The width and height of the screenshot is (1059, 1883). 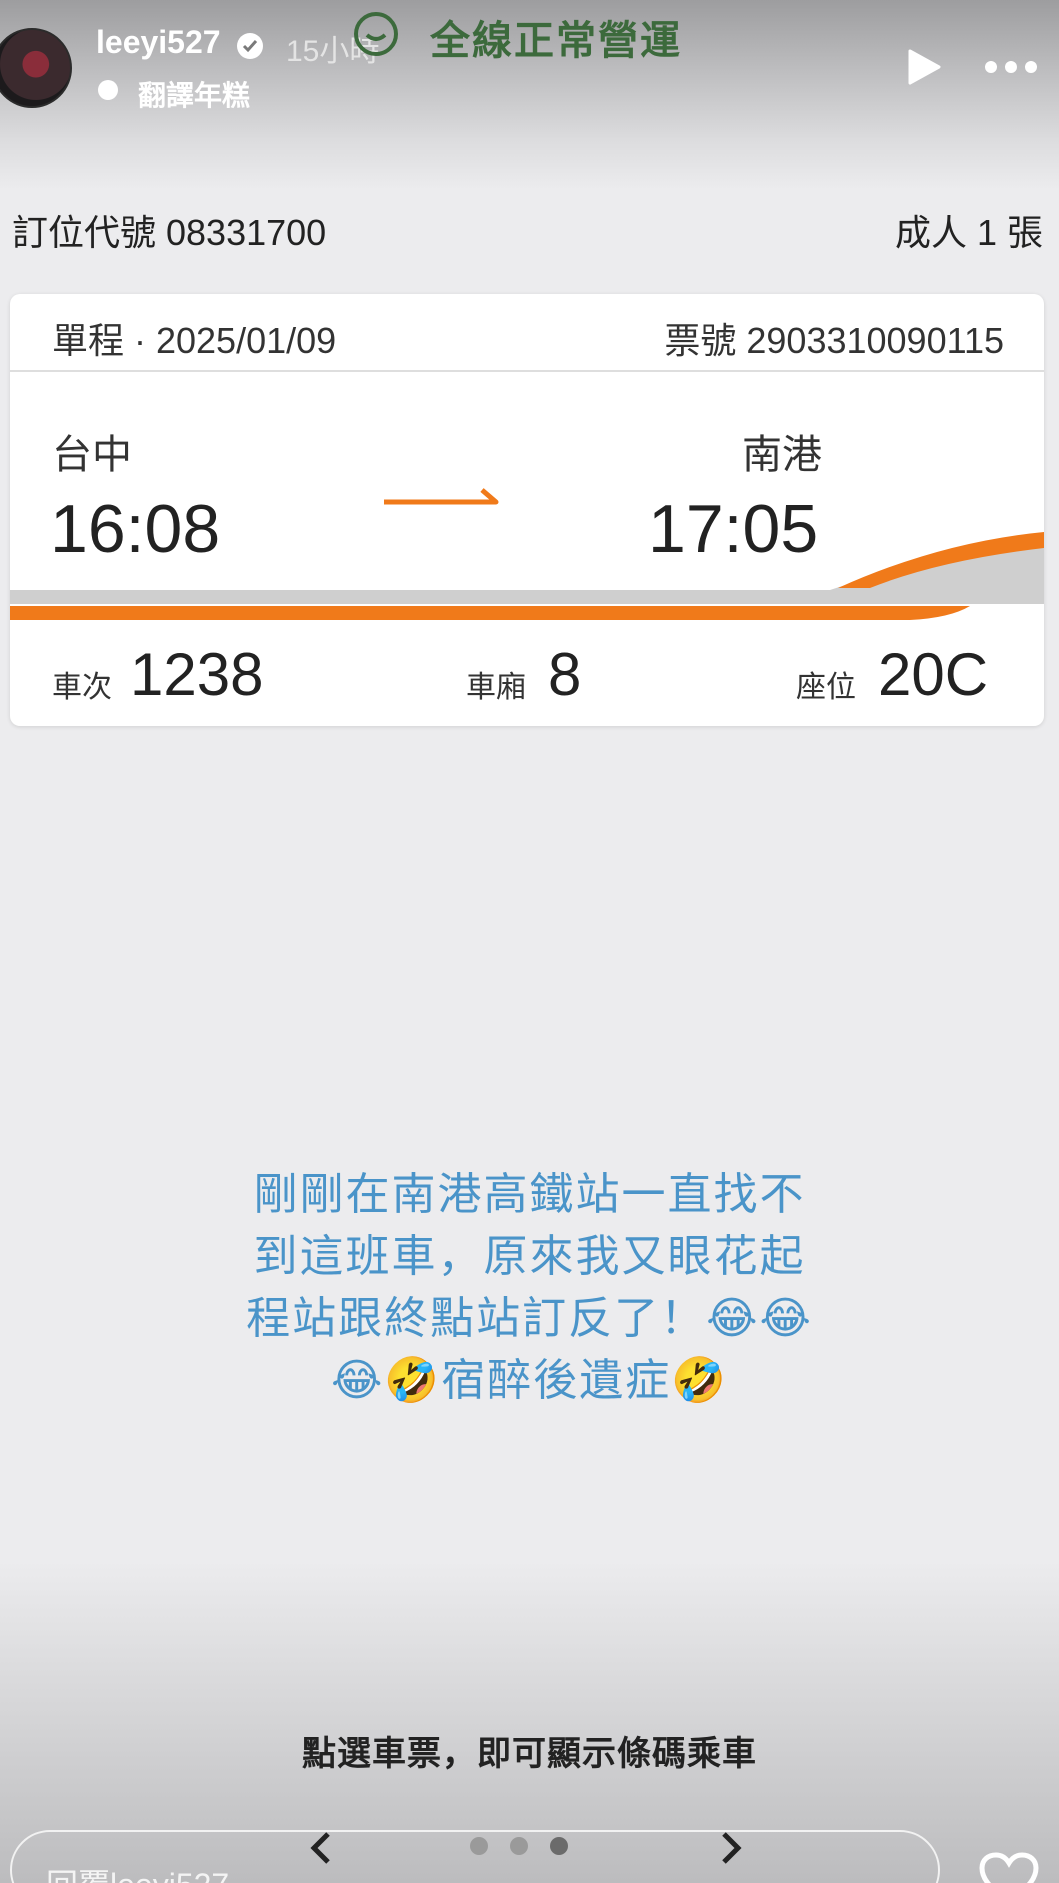 What do you see at coordinates (496, 687) in the screenshot?
I see `car-label: 車廂` at bounding box center [496, 687].